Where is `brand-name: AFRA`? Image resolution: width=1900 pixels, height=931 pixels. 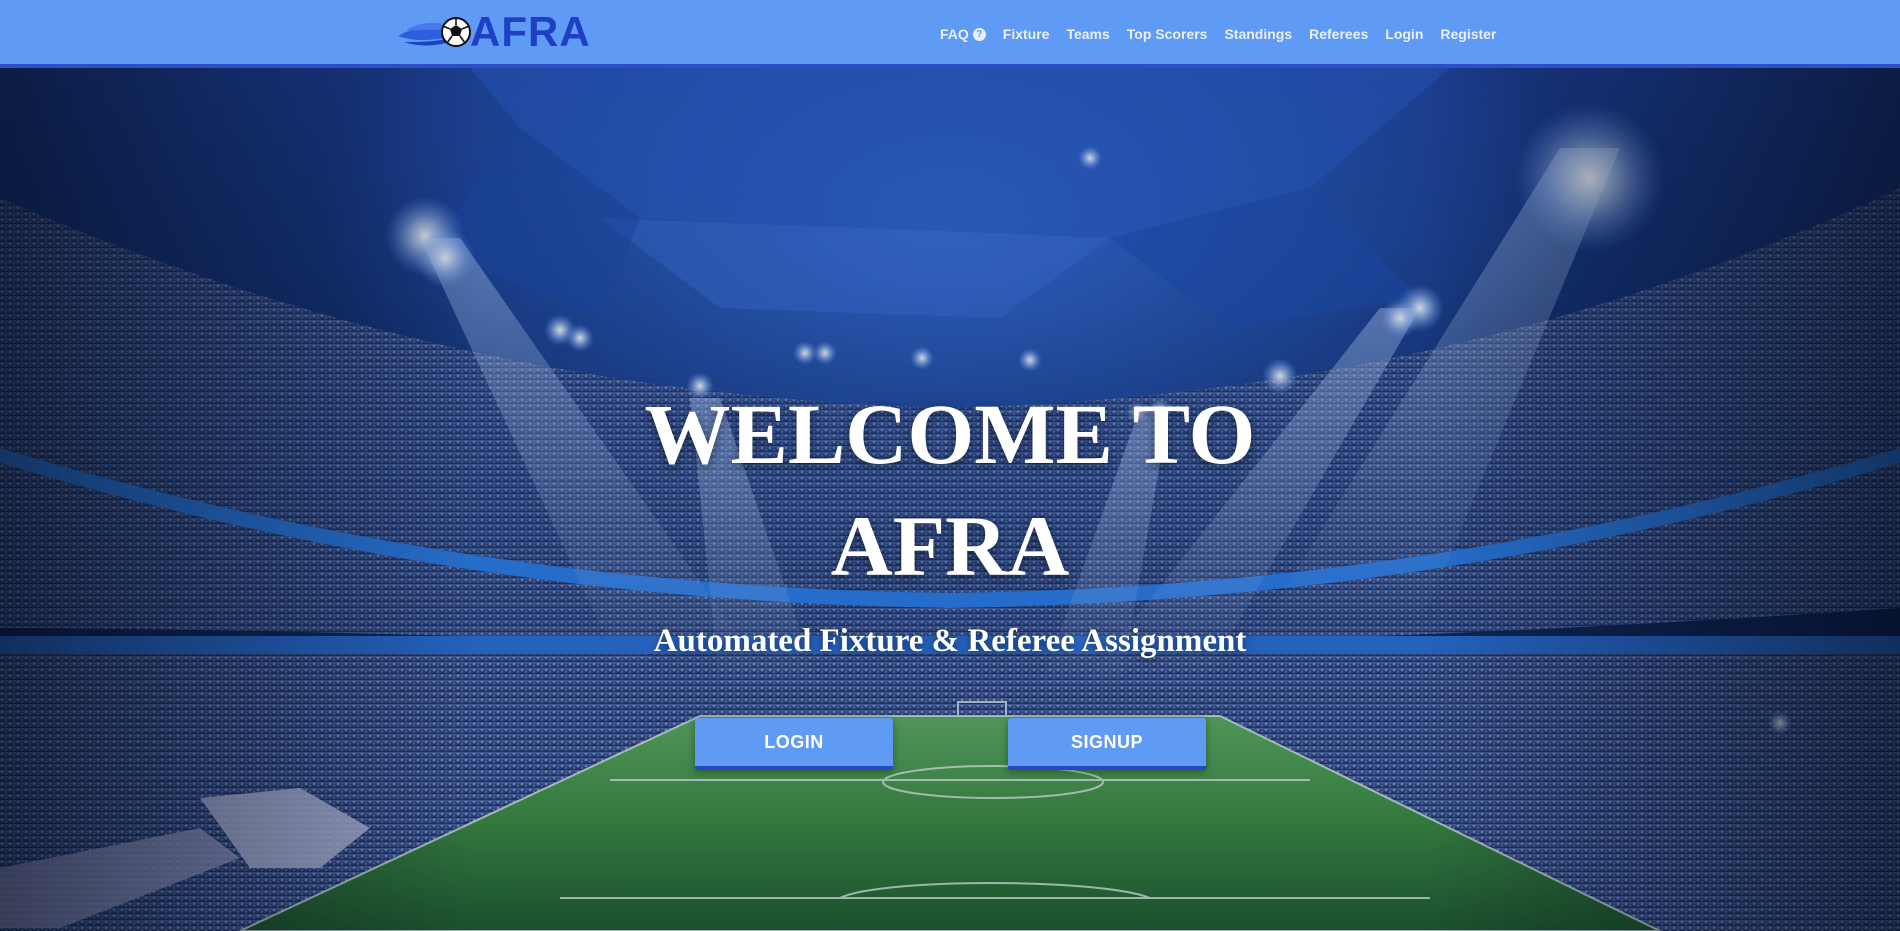
brand-name: AFRA is located at coordinates (530, 31).